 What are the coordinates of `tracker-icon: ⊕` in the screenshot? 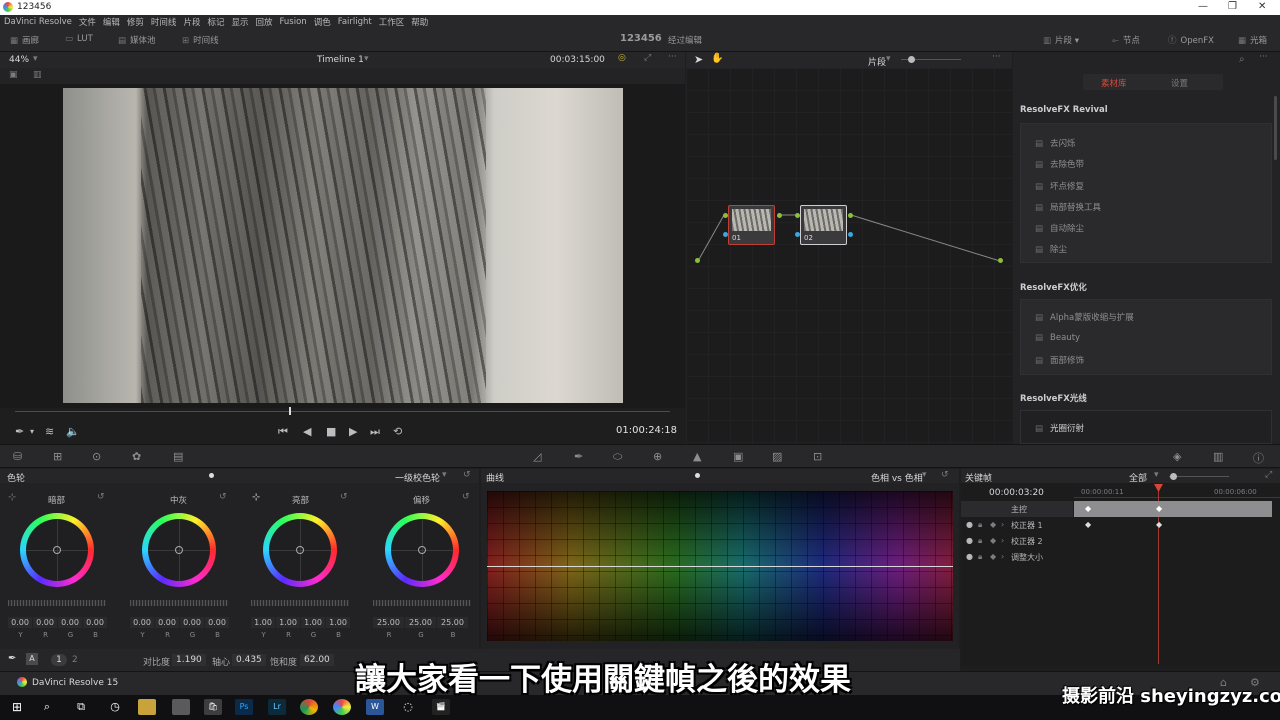 It's located at (657, 456).